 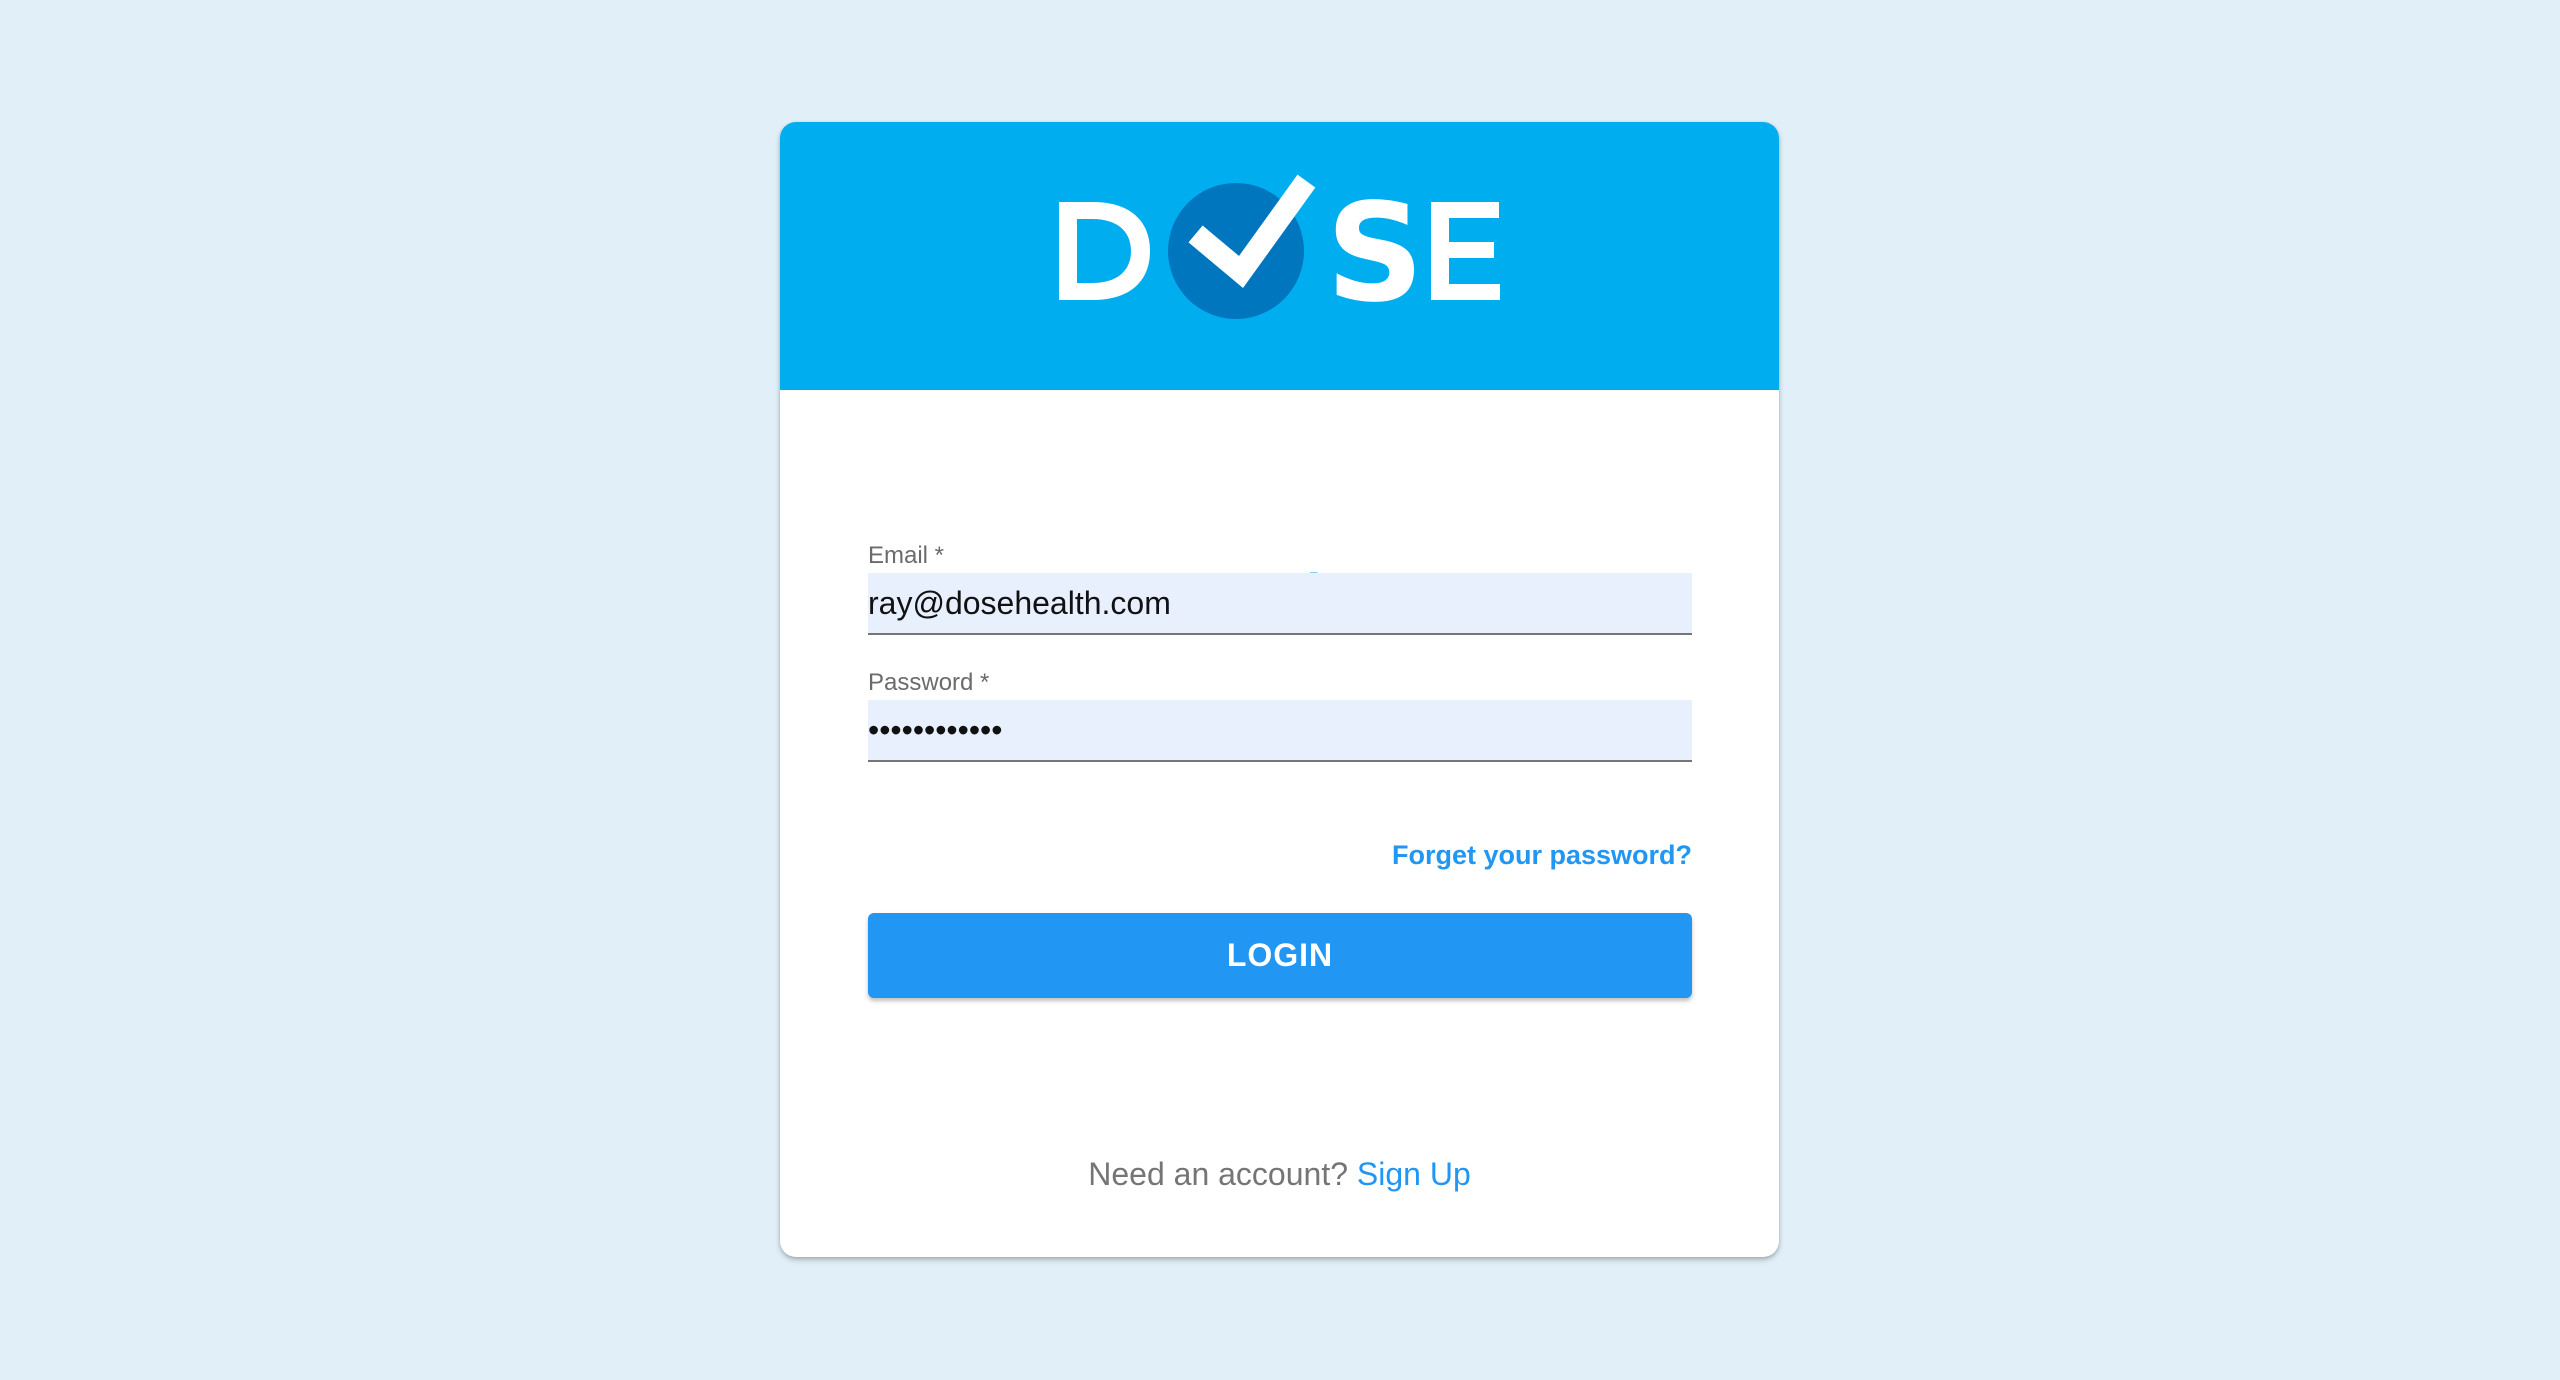 I want to click on signup-row: Need an account? Sign Up, so click(x=1279, y=1174).